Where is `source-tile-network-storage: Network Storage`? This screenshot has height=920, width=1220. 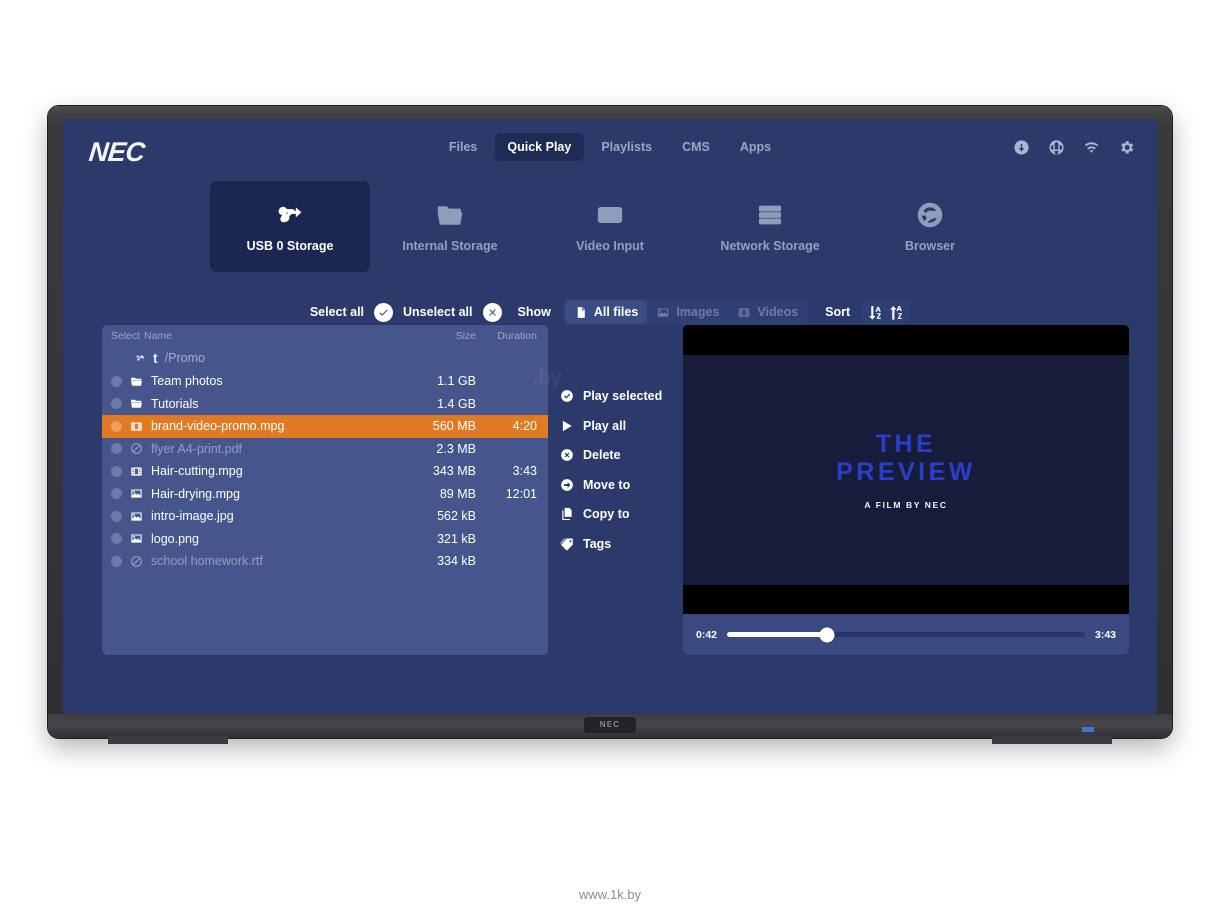
source-tile-network-storage: Network Storage is located at coordinates (770, 226).